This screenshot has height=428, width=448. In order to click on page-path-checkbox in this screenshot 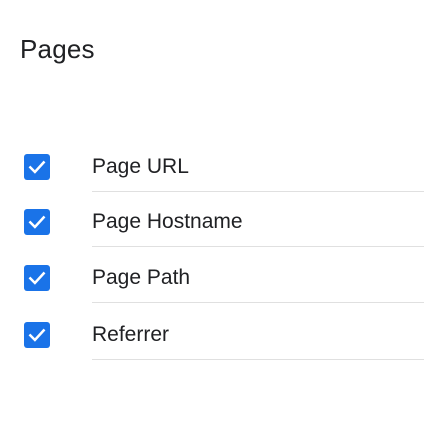, I will do `click(37, 278)`.